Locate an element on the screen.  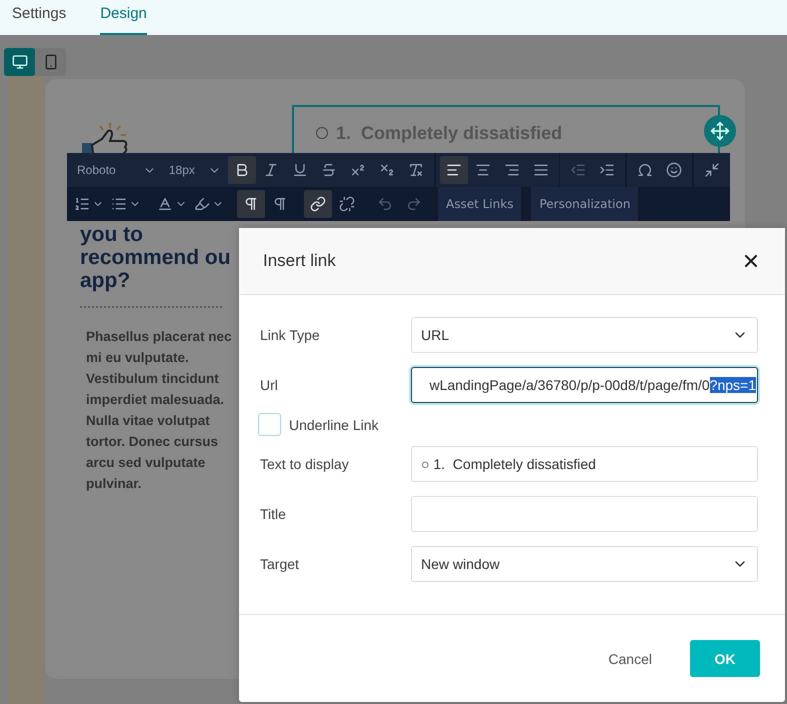
undo-icon is located at coordinates (385, 204).